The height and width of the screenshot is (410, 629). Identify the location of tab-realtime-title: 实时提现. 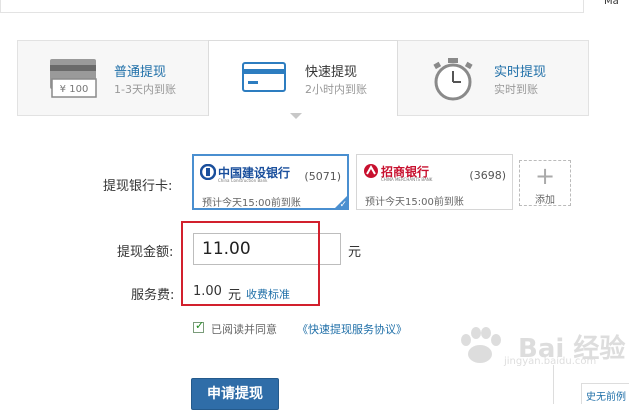
(520, 72).